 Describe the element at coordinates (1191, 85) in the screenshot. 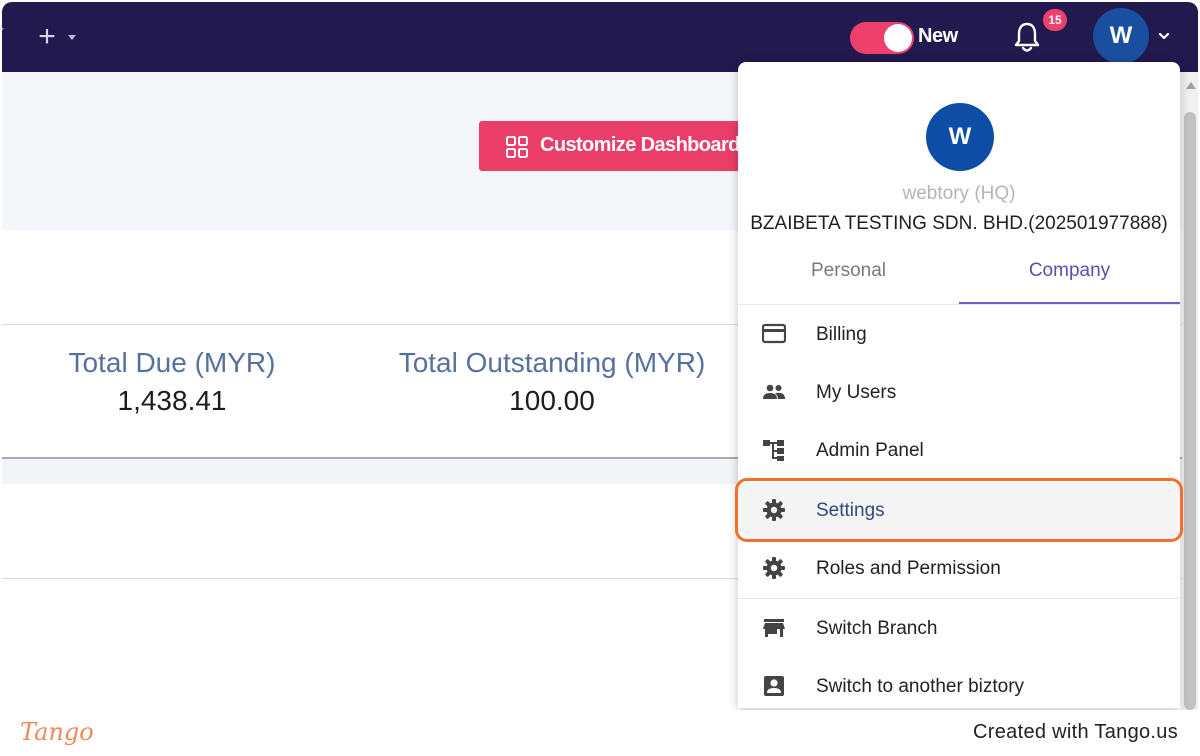

I see `scroll-up-arrow-icon` at that location.